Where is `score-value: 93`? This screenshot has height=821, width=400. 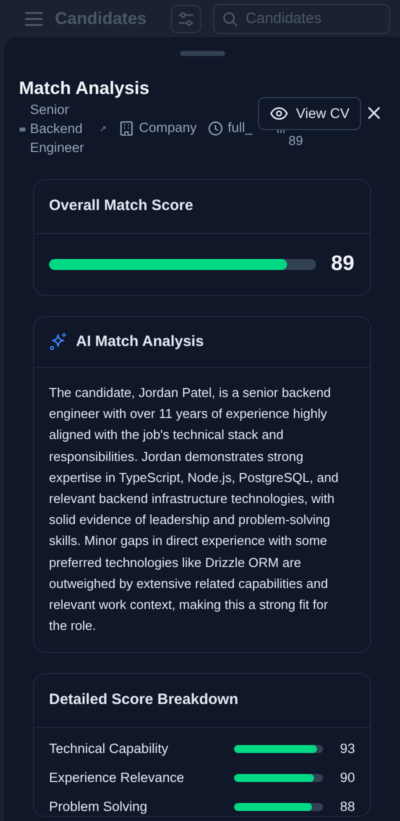
score-value: 93 is located at coordinates (347, 749).